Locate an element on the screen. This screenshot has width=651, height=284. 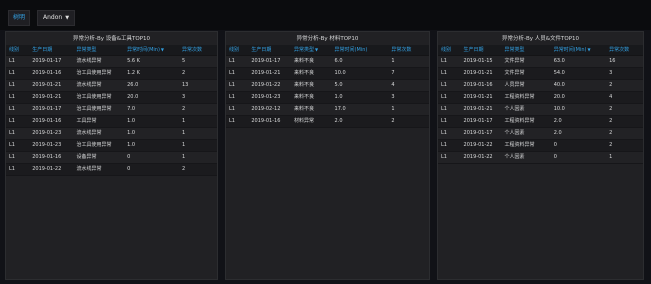
column-header-label: 异常类型 is located at coordinates (303, 50).